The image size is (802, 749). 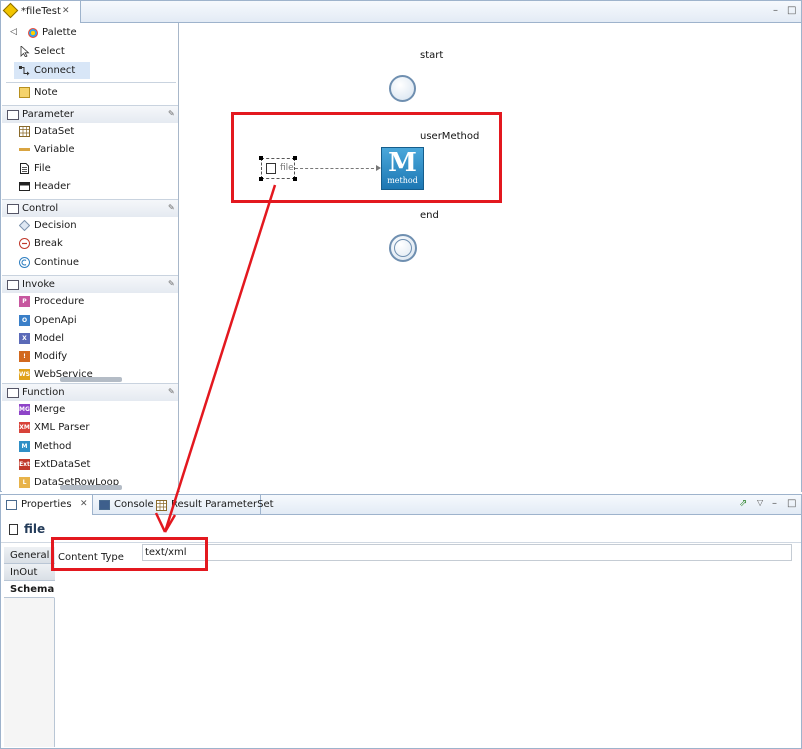 What do you see at coordinates (62, 427) in the screenshot?
I see `palette-item-label: XML Parser` at bounding box center [62, 427].